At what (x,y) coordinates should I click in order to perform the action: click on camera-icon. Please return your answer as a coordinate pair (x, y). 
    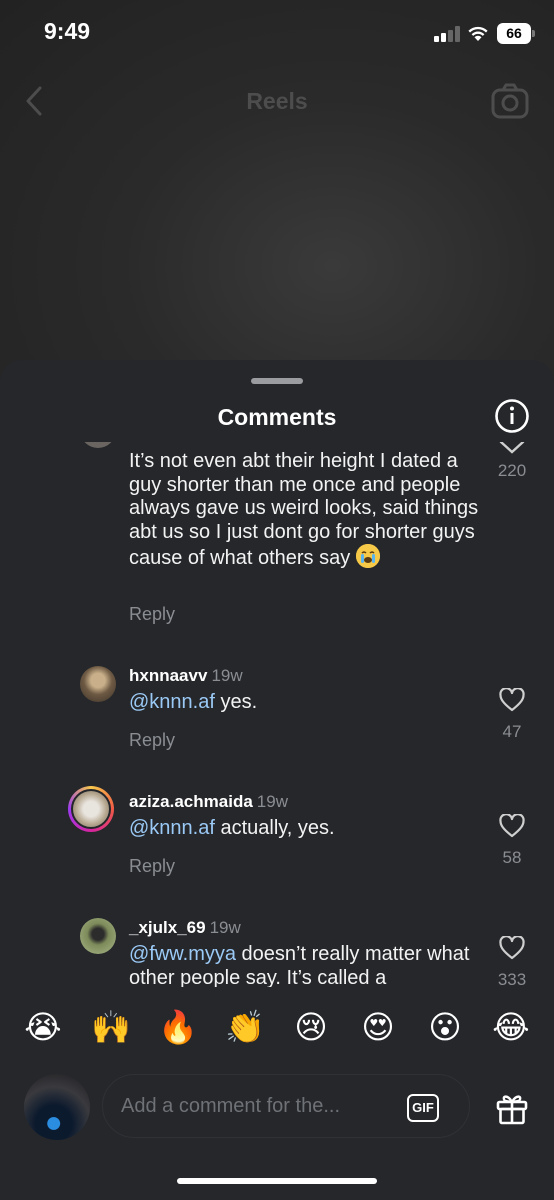
    Looking at the image, I should click on (510, 101).